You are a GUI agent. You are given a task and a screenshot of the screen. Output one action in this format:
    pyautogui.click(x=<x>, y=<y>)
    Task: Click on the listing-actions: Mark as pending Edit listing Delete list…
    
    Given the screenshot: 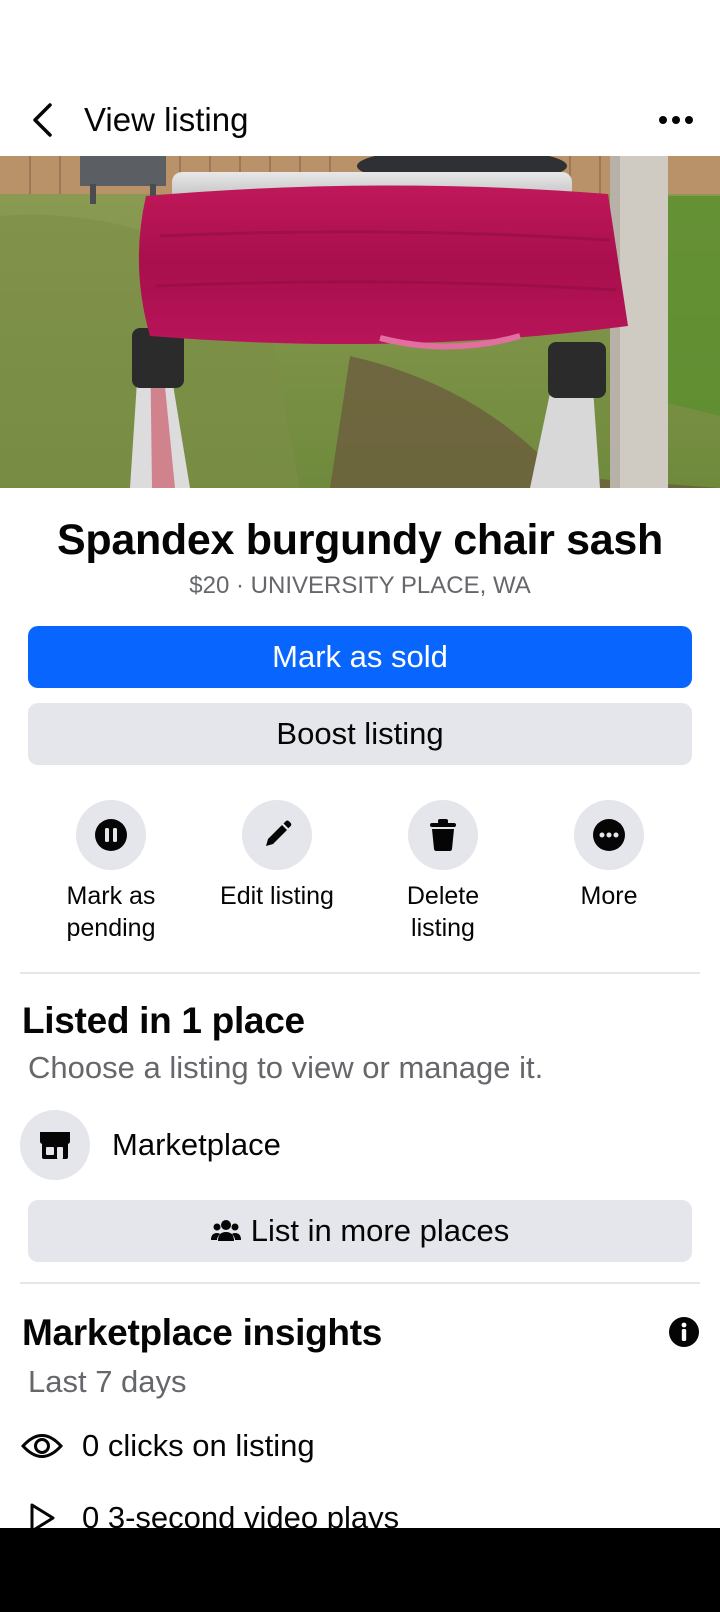 What is the action you would take?
    pyautogui.click(x=360, y=875)
    